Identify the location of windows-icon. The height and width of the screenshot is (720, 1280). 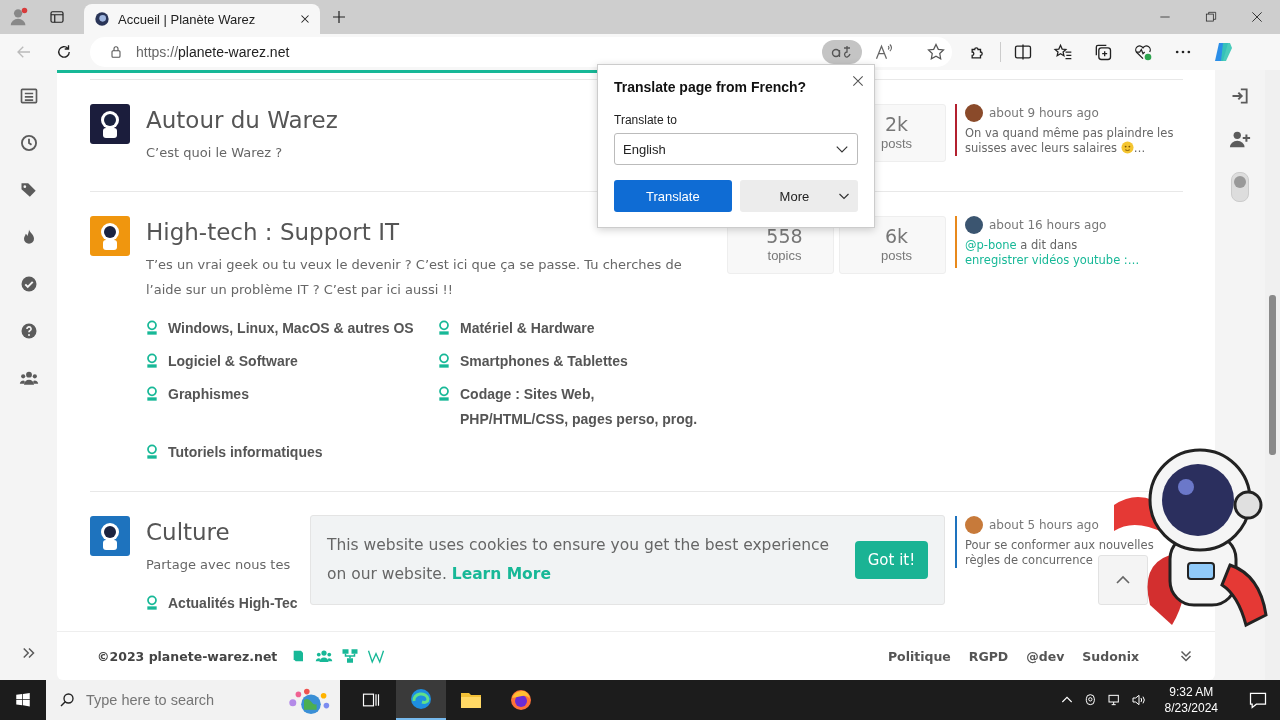
(23, 700).